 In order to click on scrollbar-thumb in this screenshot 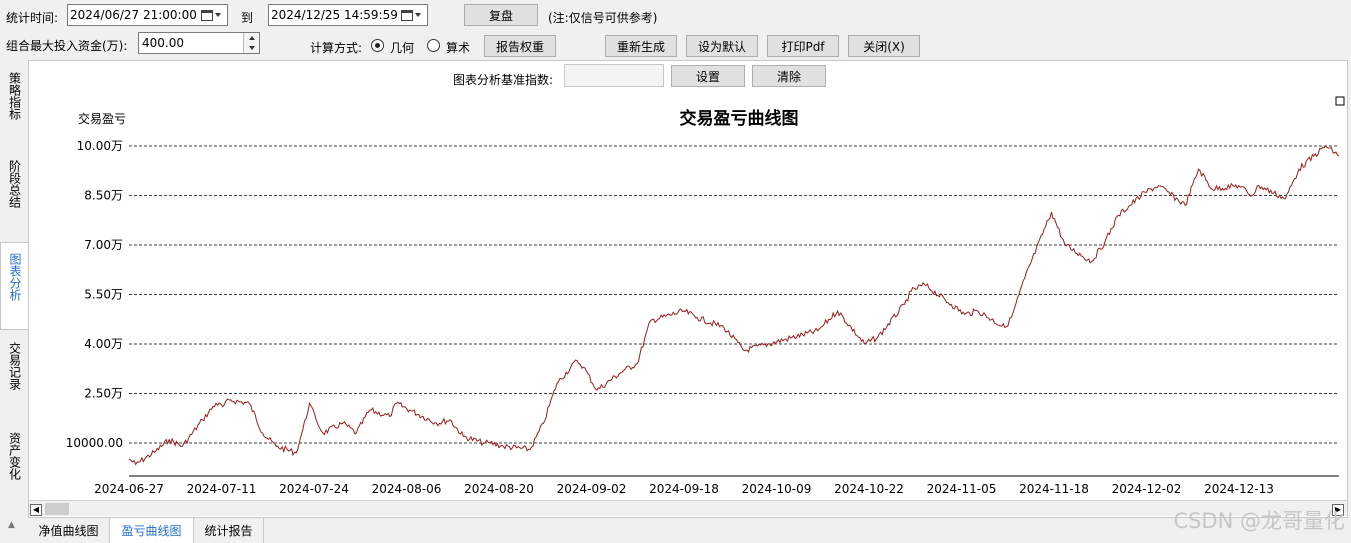, I will do `click(57, 509)`.